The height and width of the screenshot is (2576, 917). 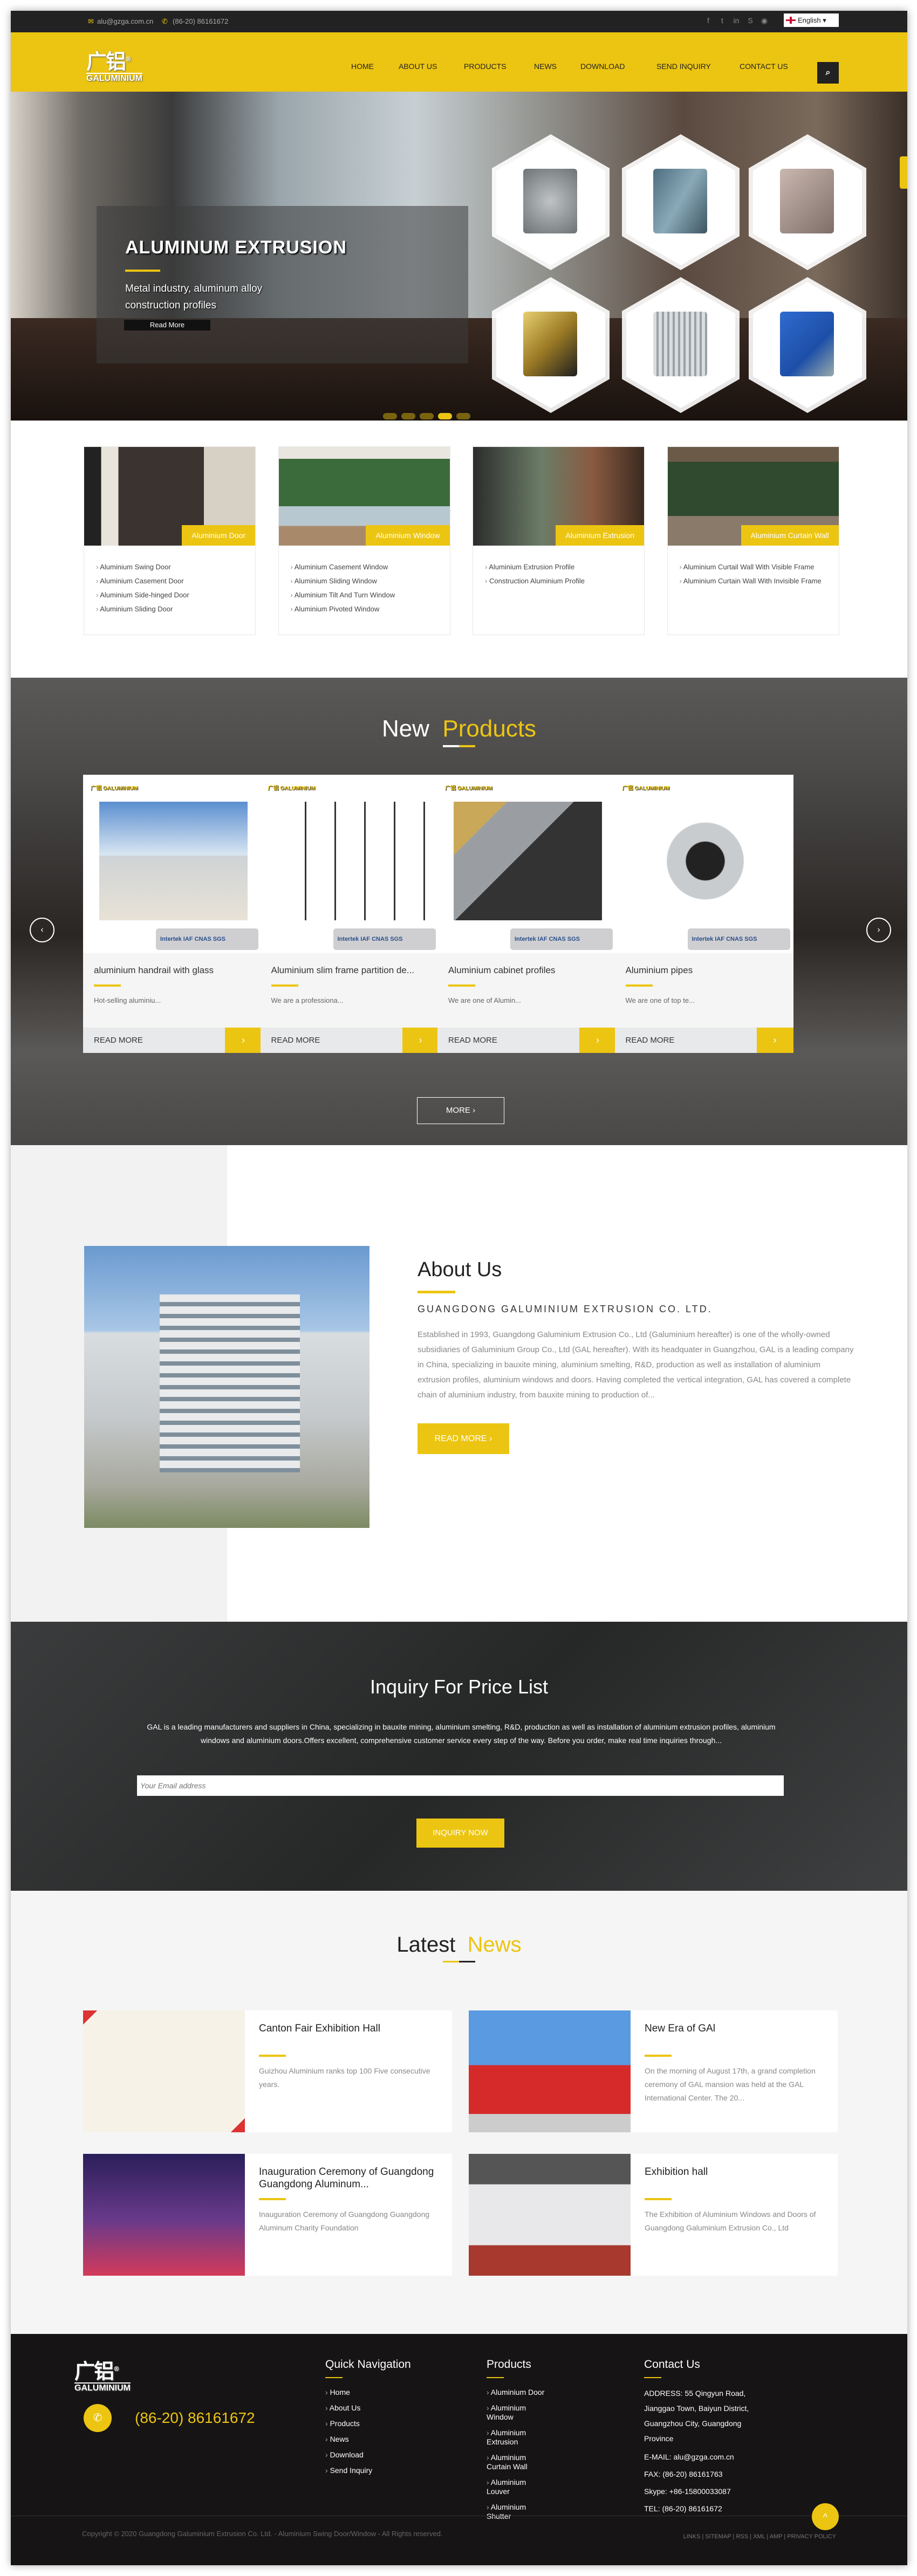 What do you see at coordinates (486, 66) in the screenshot?
I see `nav-products: PRODUCTS` at bounding box center [486, 66].